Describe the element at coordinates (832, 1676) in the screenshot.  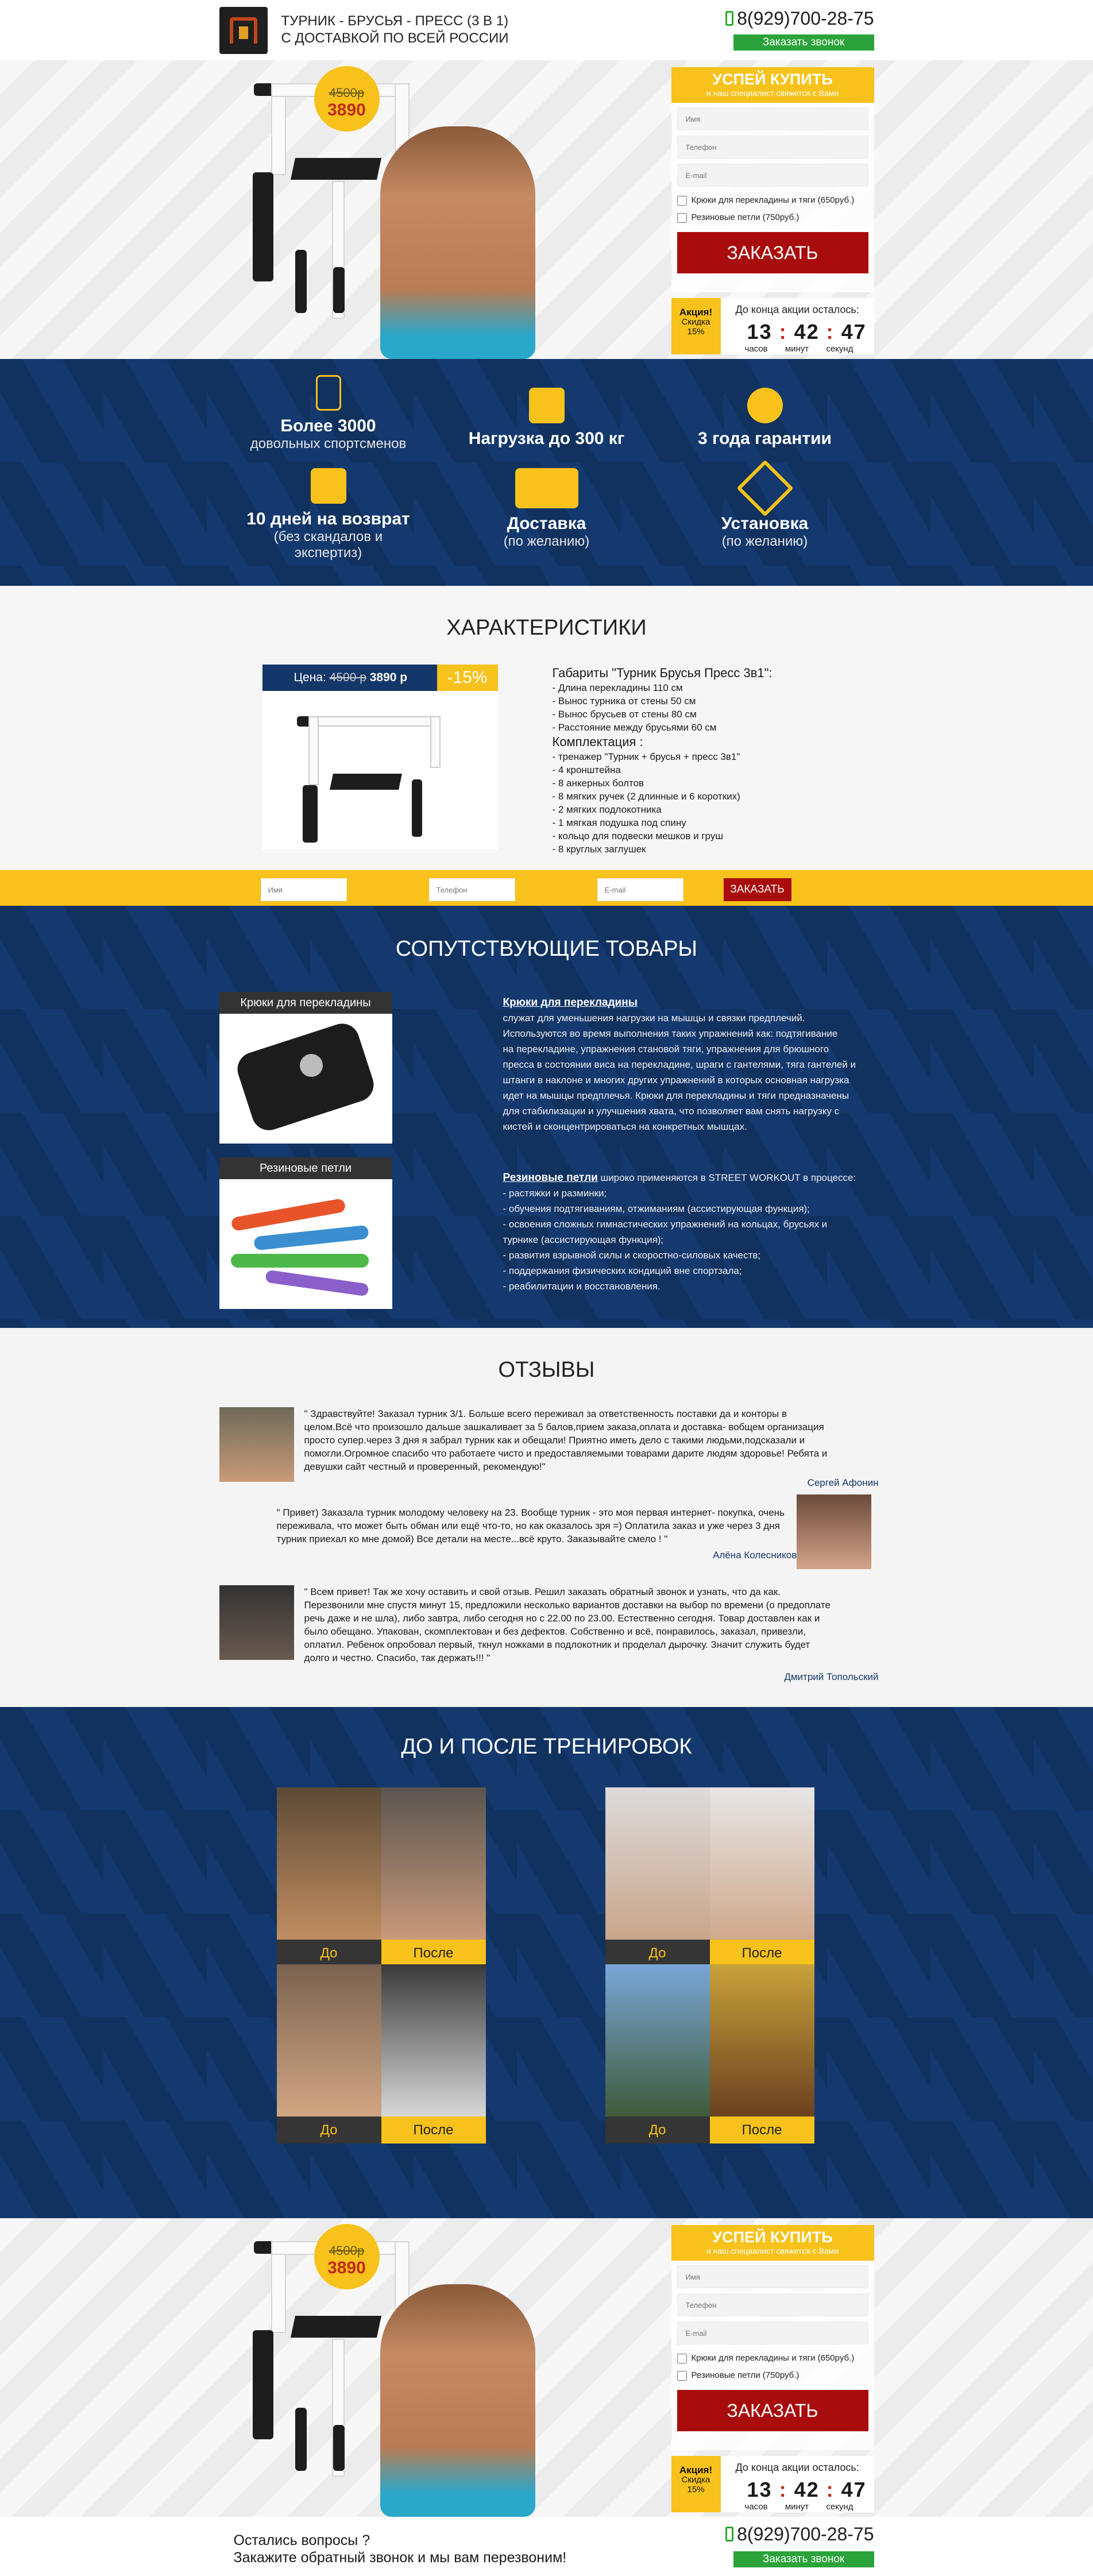
I see `reviewer-name: Дмитрий Топольский` at that location.